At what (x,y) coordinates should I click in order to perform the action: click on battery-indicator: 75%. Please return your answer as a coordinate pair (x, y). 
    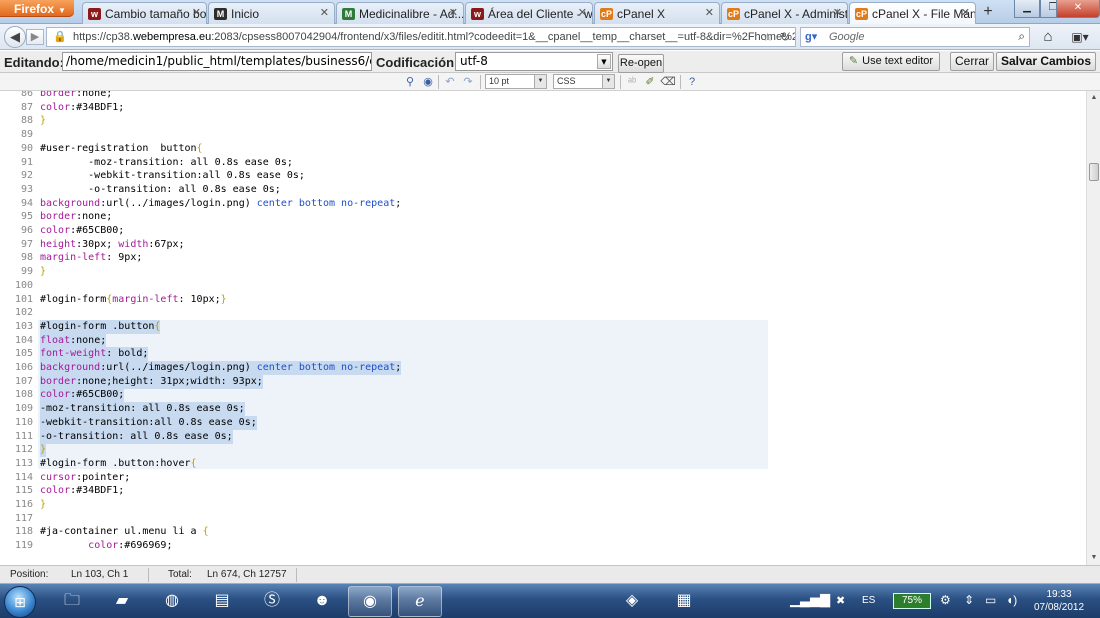
    Looking at the image, I should click on (912, 601).